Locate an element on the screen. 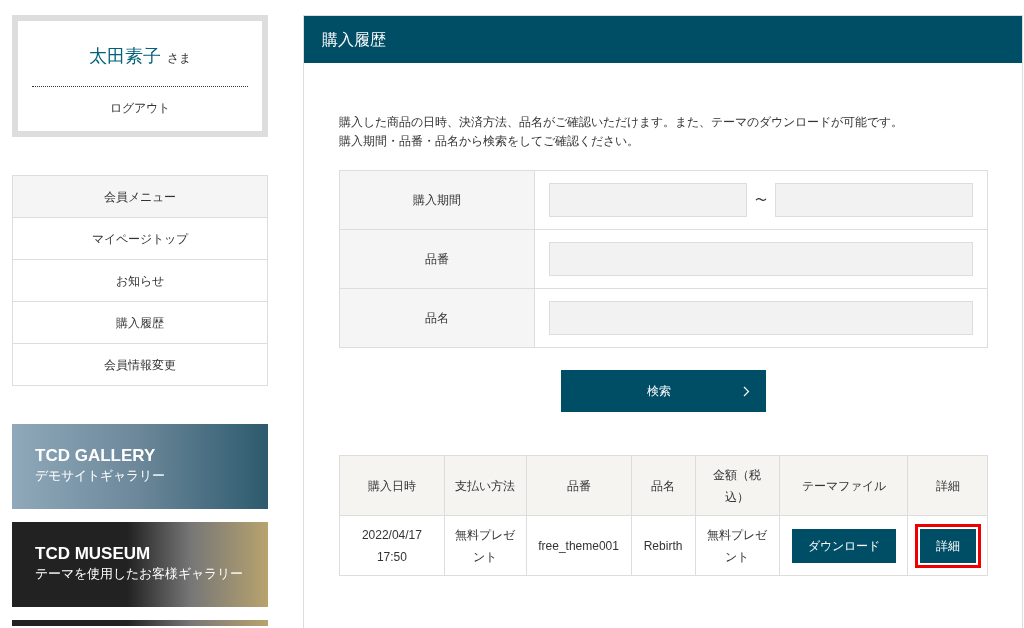 Image resolution: width=1024 pixels, height=628 pixels. menu-item: マイページトップ is located at coordinates (140, 238).